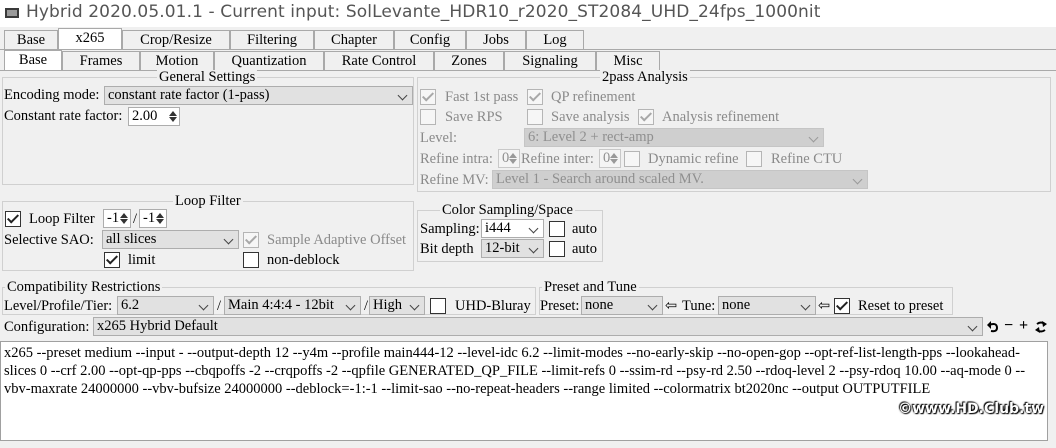  Describe the element at coordinates (450, 229) in the screenshot. I see `sampling-label: Sampling:` at that location.